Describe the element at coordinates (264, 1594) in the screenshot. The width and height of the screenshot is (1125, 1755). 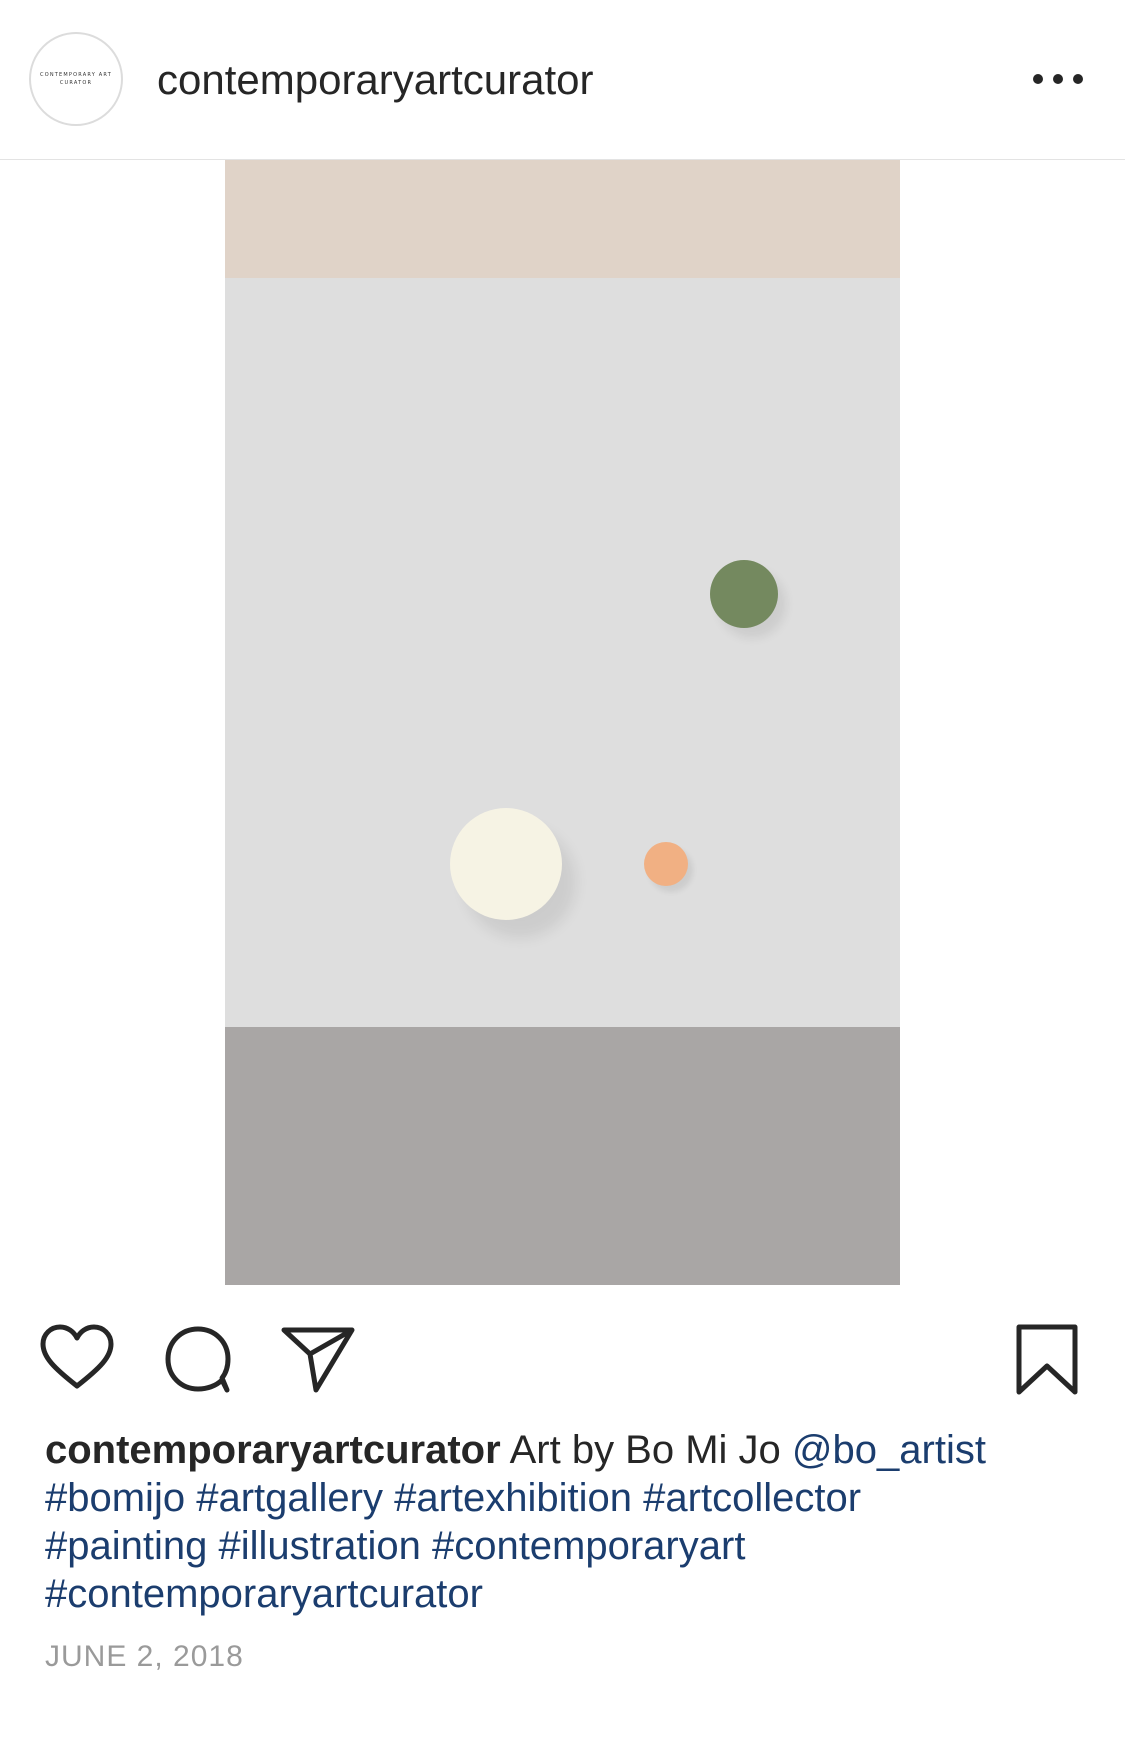
I see `hashtag: #contemporaryartcurator` at that location.